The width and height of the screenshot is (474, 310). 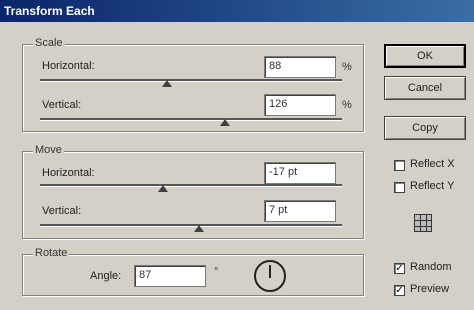 What do you see at coordinates (68, 66) in the screenshot?
I see `scale-horizontal-label: Horizontal:` at bounding box center [68, 66].